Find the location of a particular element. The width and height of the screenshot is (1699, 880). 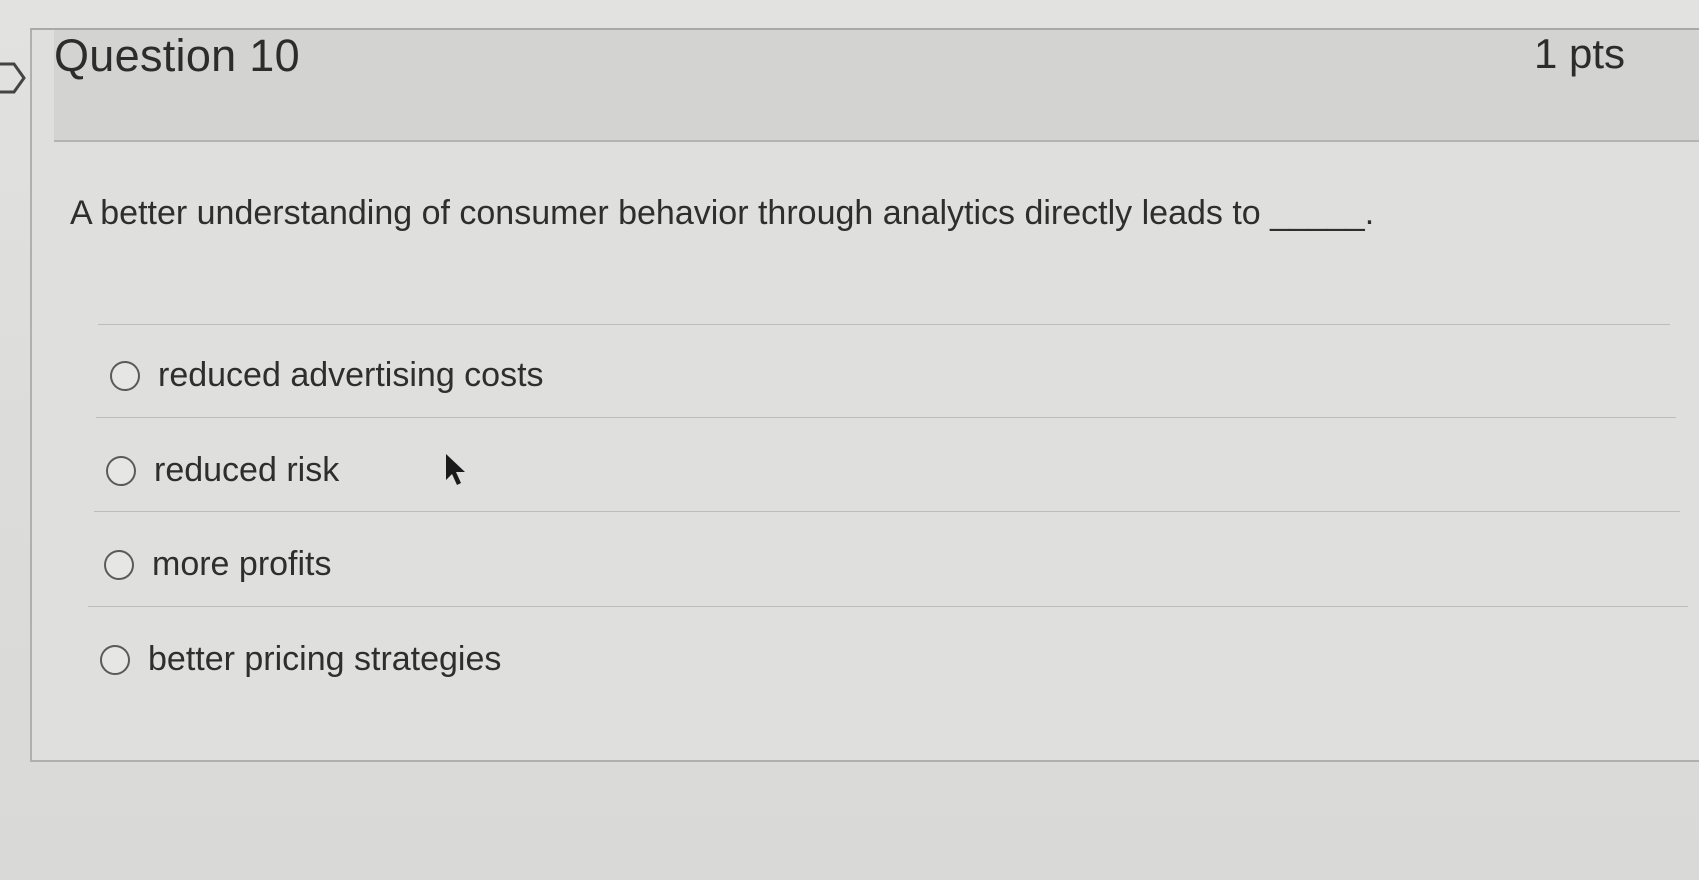

answer-option: better pricing strategies is located at coordinates (300, 659).